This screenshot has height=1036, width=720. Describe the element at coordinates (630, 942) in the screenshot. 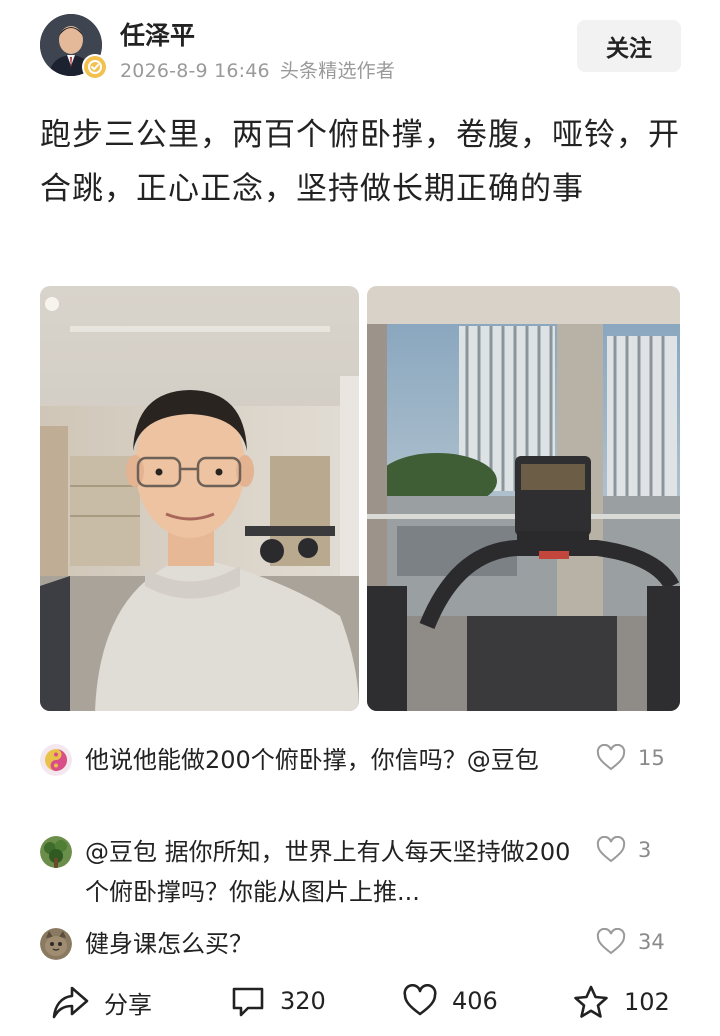

I see `comment-like-button: 34` at that location.